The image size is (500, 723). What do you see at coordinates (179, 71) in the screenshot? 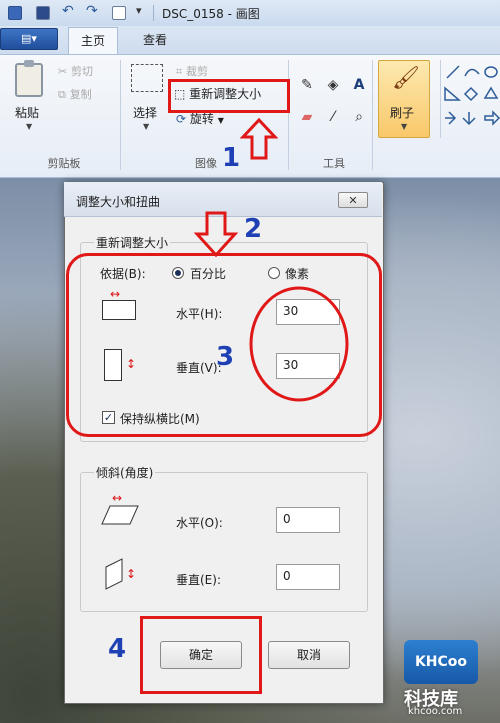
I see `crop-icon: ⌗` at bounding box center [179, 71].